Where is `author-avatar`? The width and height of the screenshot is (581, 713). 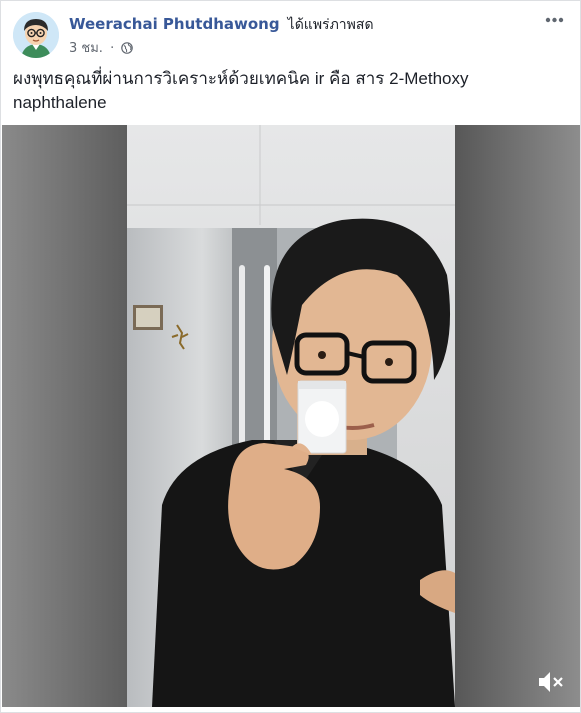 author-avatar is located at coordinates (36, 35).